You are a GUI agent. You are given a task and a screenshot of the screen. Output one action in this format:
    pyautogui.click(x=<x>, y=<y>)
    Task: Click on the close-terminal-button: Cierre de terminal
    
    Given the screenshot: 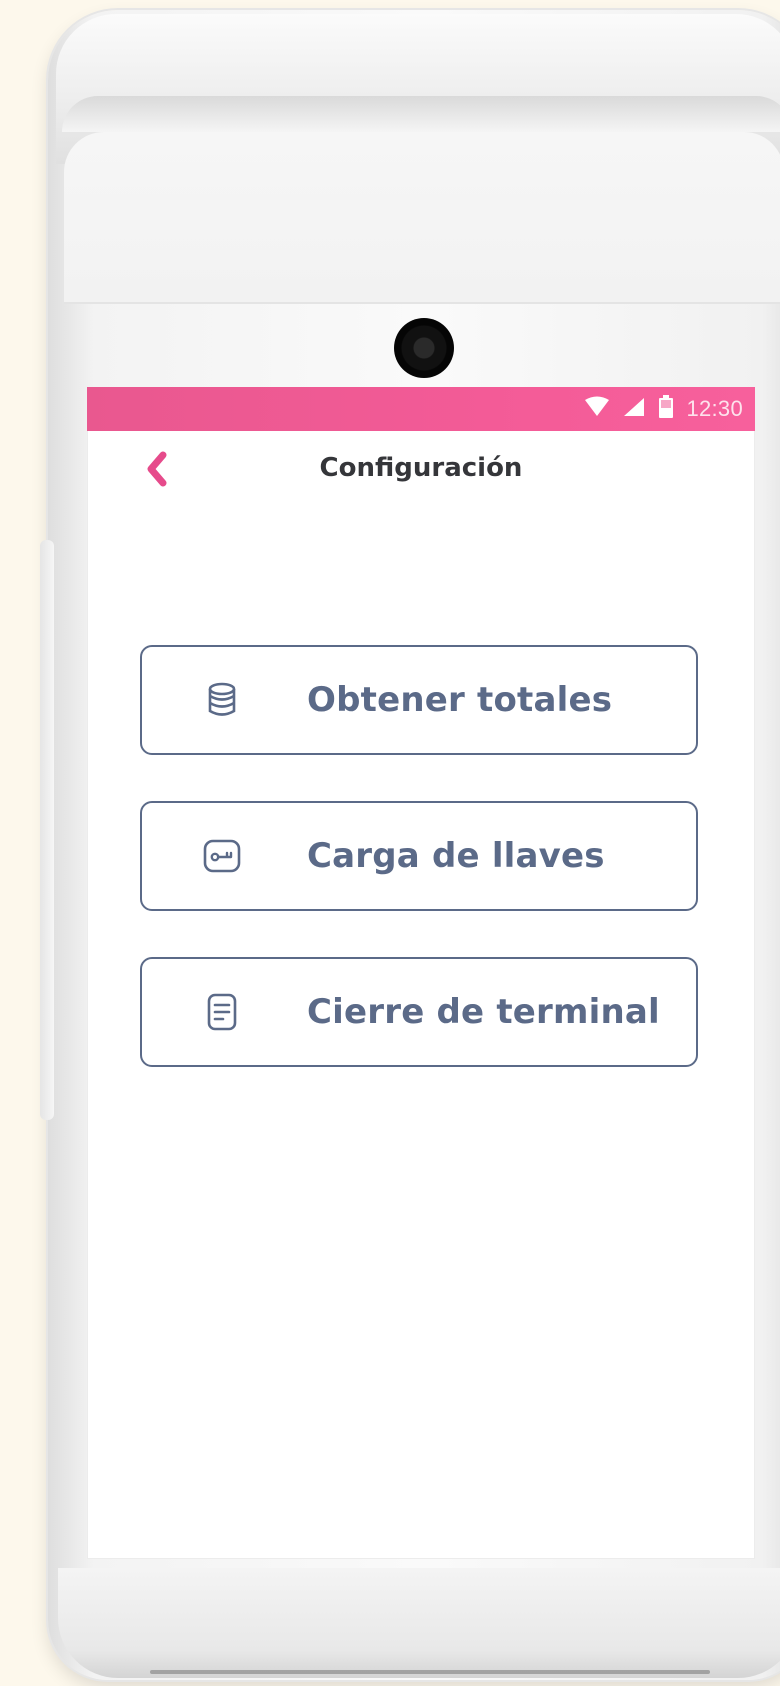 What is the action you would take?
    pyautogui.click(x=419, y=1012)
    